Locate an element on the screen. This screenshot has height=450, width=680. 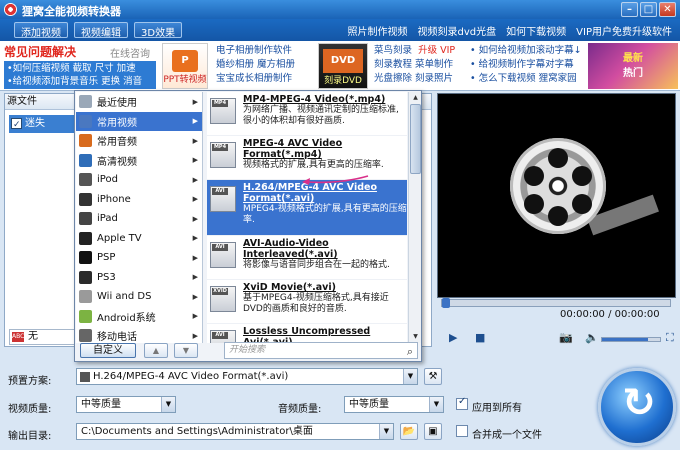
convert-button: ↻ is located at coordinates (637, 407).